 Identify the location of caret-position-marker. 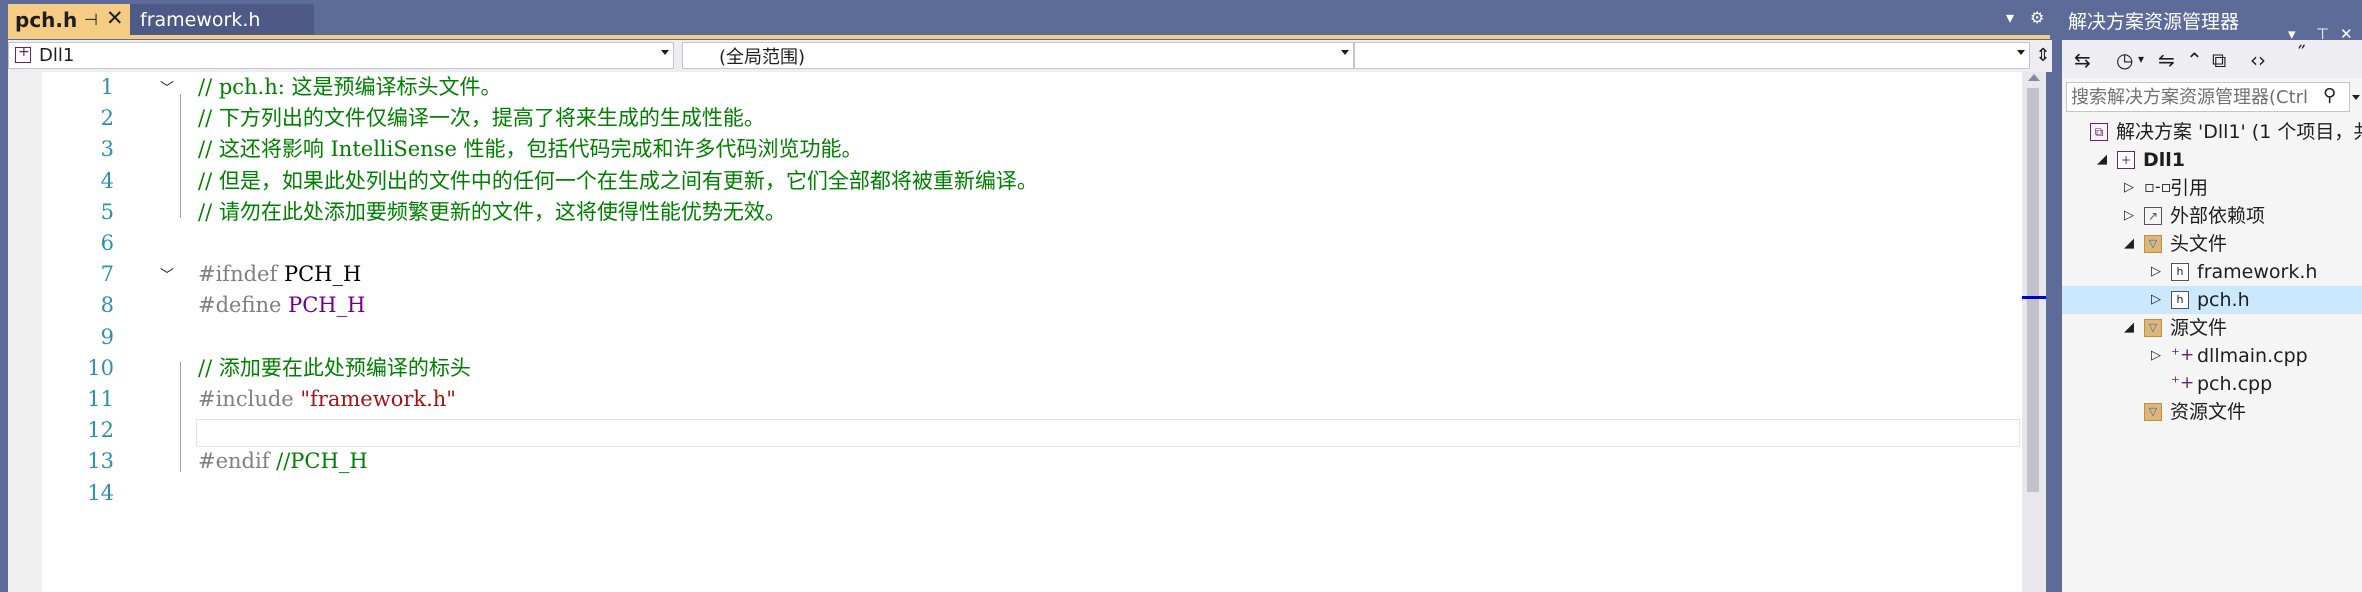
(2034, 297).